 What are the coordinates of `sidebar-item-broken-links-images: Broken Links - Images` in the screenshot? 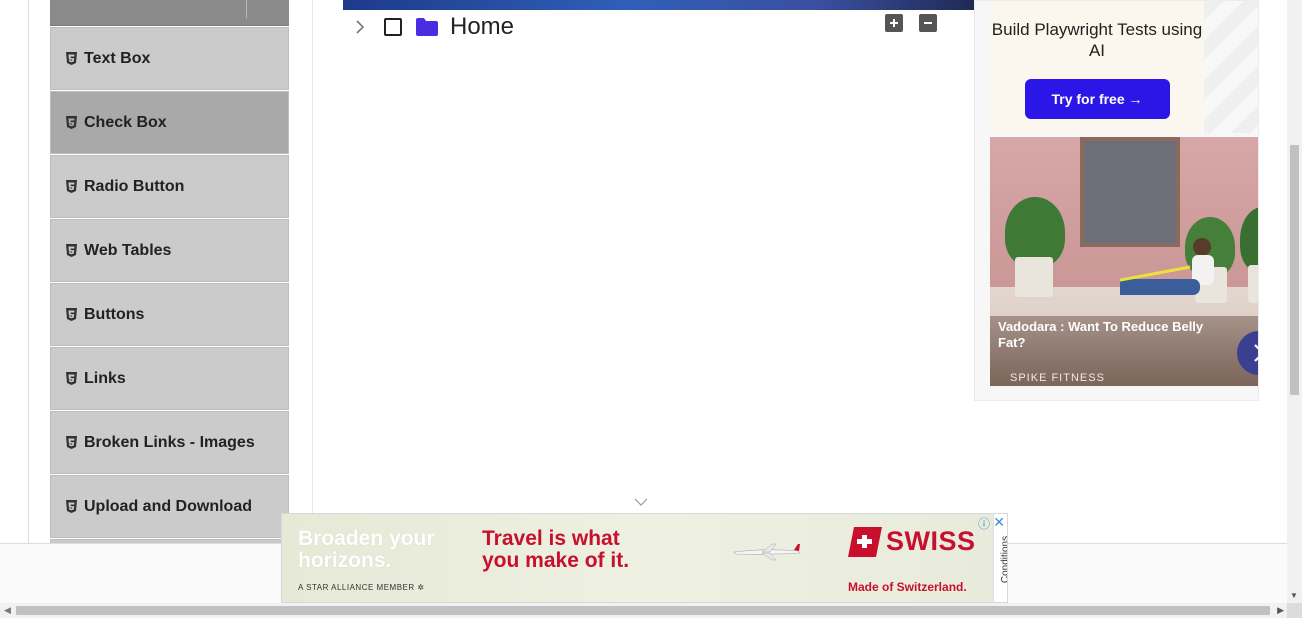 It's located at (169, 442).